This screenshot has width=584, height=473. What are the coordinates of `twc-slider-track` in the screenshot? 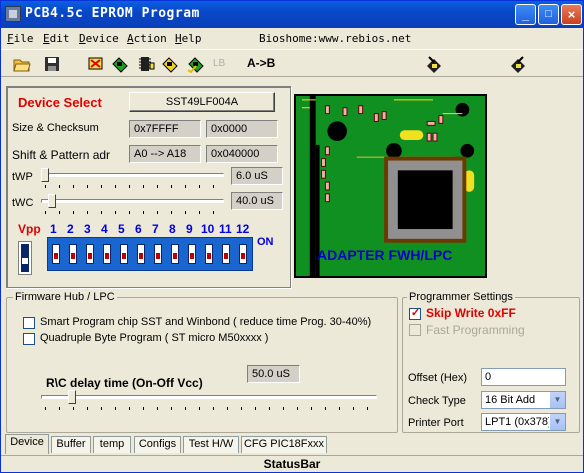 It's located at (132, 201).